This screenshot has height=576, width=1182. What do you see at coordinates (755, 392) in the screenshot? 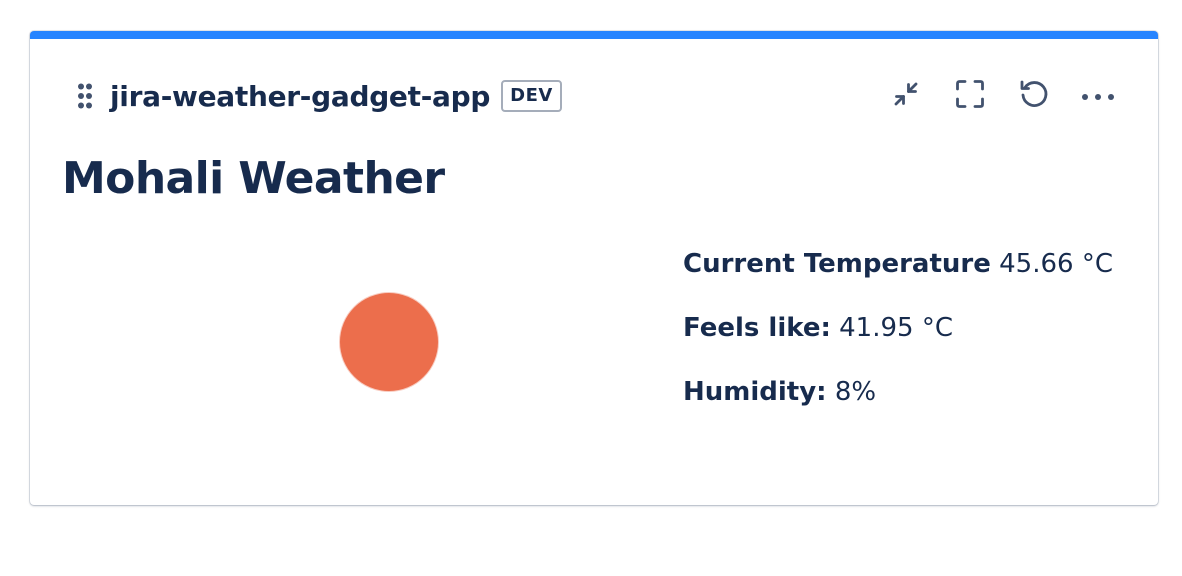
I see `humidity-label: Humidity:` at bounding box center [755, 392].